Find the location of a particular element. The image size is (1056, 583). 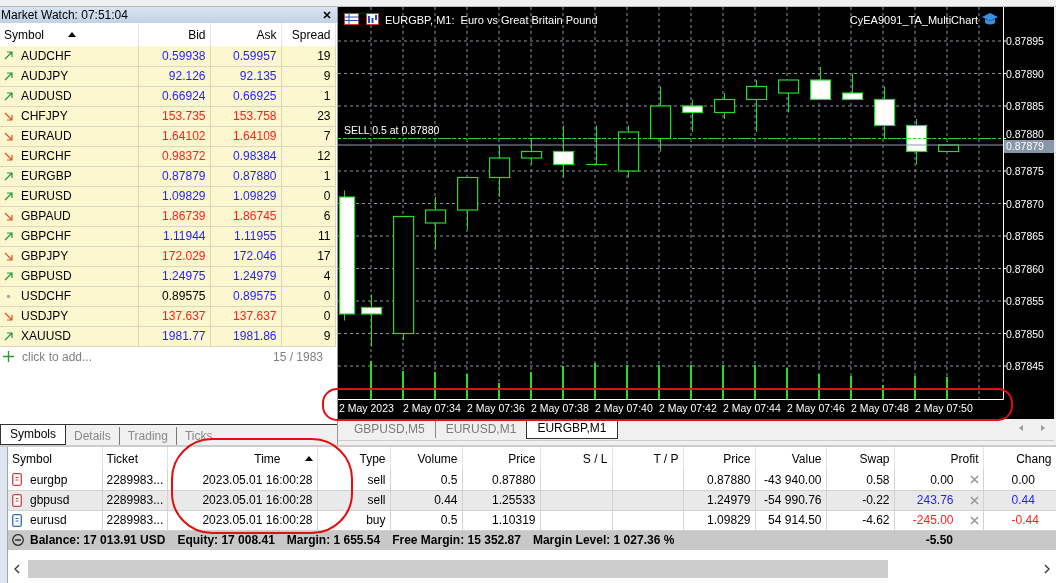

profit-value: 0.00 is located at coordinates (942, 480).